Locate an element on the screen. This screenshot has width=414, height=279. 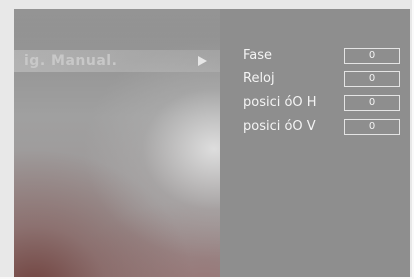
setting-label: Fase is located at coordinates (258, 55).